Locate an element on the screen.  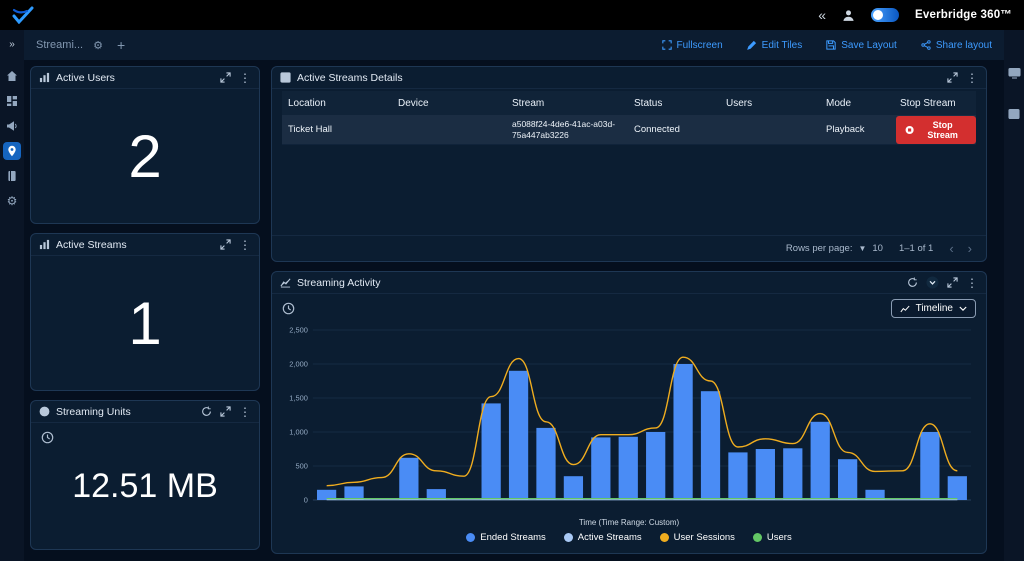
megaphone-icon is located at coordinates (12, 126).